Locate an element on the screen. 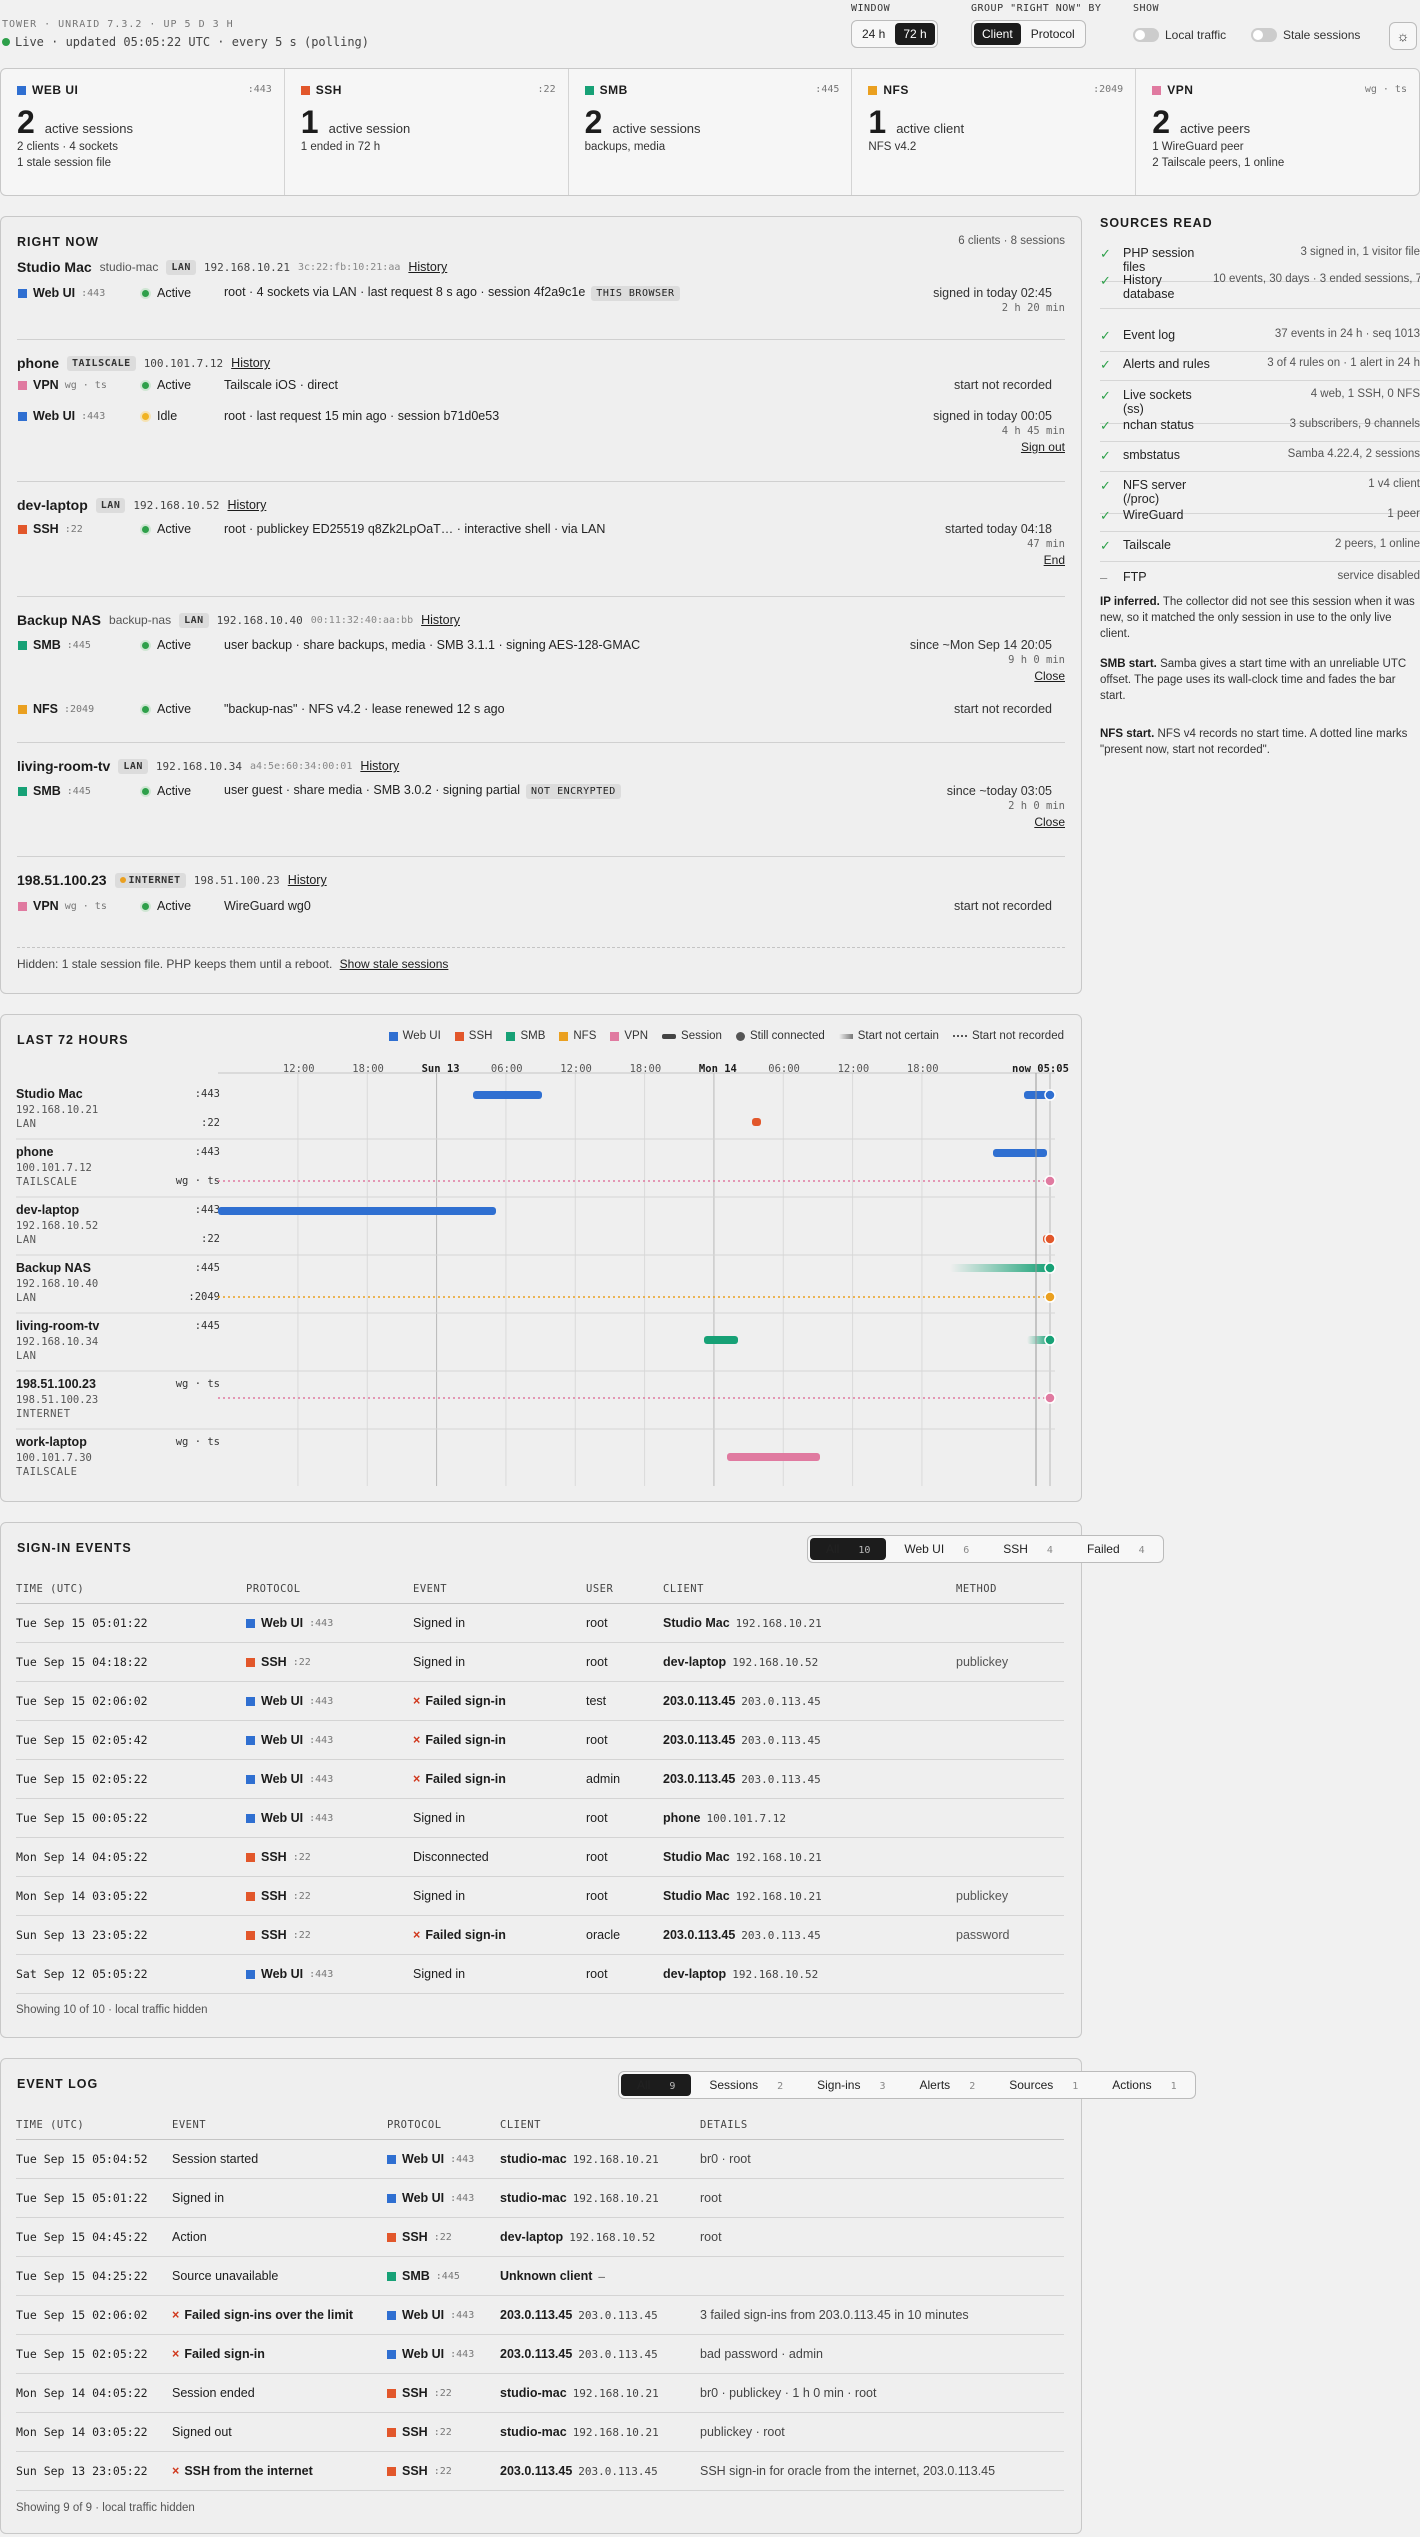 The image size is (1420, 2537). service-count-row: 2 active sessions is located at coordinates (143, 122).